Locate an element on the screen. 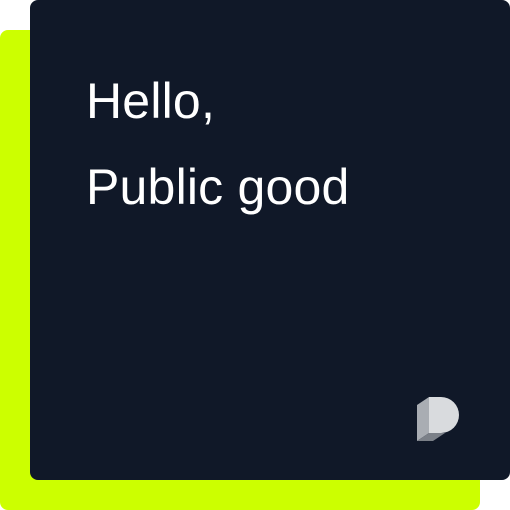  headline-line-1: Hello, is located at coordinates (151, 101).